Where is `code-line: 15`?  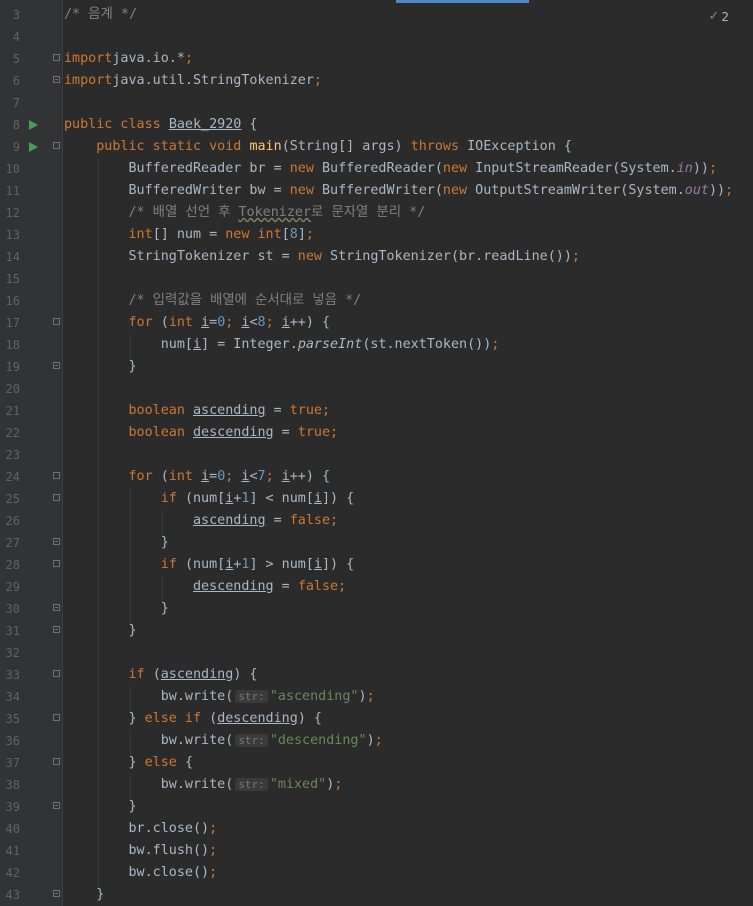
code-line: 15 is located at coordinates (376, 279).